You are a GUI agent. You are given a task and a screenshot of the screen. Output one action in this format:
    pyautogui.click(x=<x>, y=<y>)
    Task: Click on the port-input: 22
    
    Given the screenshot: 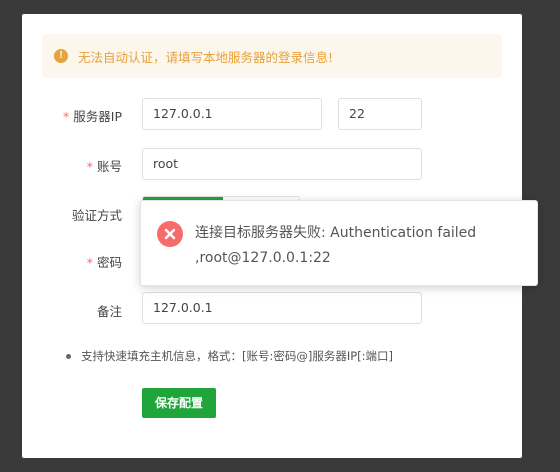 What is the action you would take?
    pyautogui.click(x=380, y=114)
    